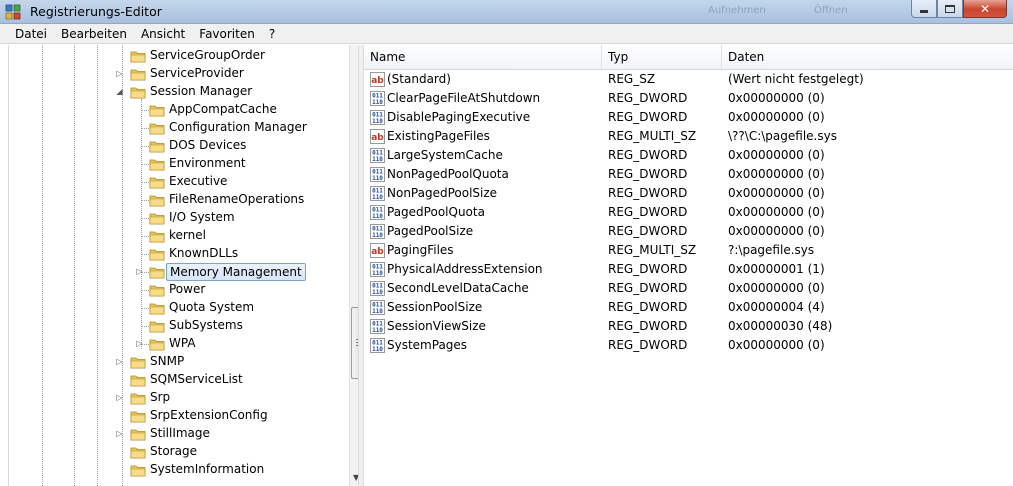  I want to click on menu-favorites: Favoriten, so click(227, 34).